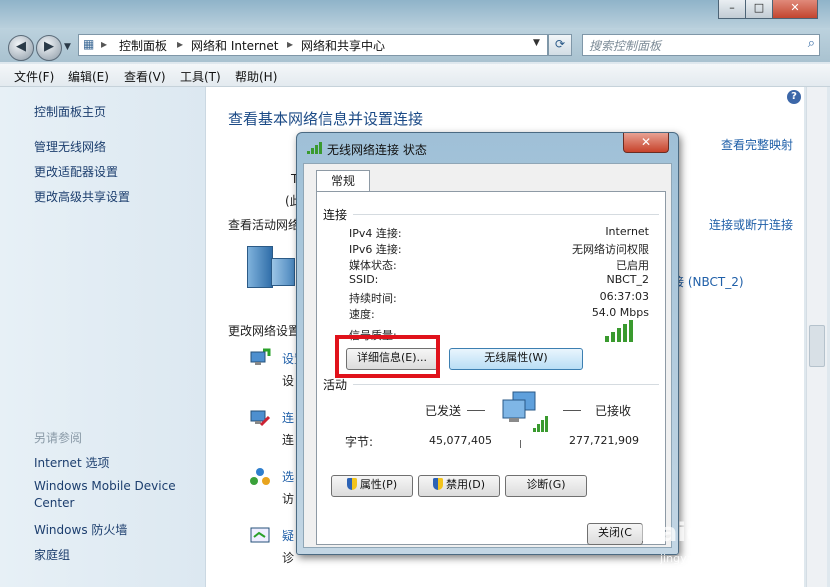  What do you see at coordinates (288, 440) in the screenshot?
I see `text-fragment: 连` at bounding box center [288, 440].